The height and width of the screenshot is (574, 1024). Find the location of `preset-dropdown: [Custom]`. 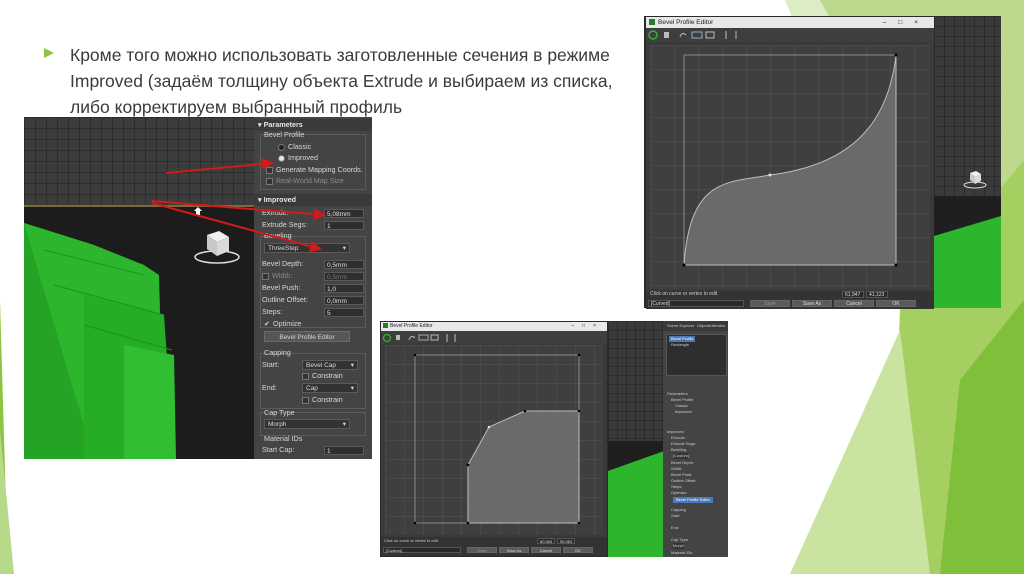

preset-dropdown: [Custom] is located at coordinates (422, 550).